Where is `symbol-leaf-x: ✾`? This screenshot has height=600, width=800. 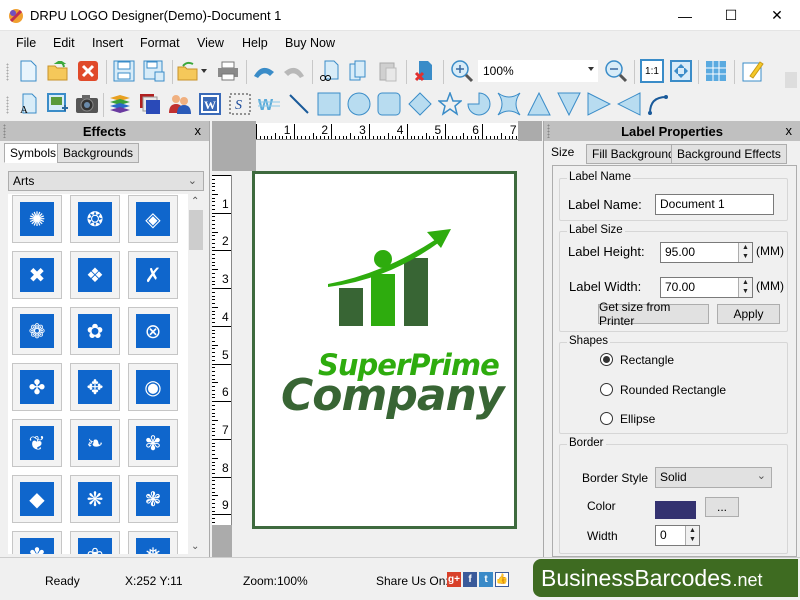
symbol-leaf-x: ✾ is located at coordinates (153, 443).